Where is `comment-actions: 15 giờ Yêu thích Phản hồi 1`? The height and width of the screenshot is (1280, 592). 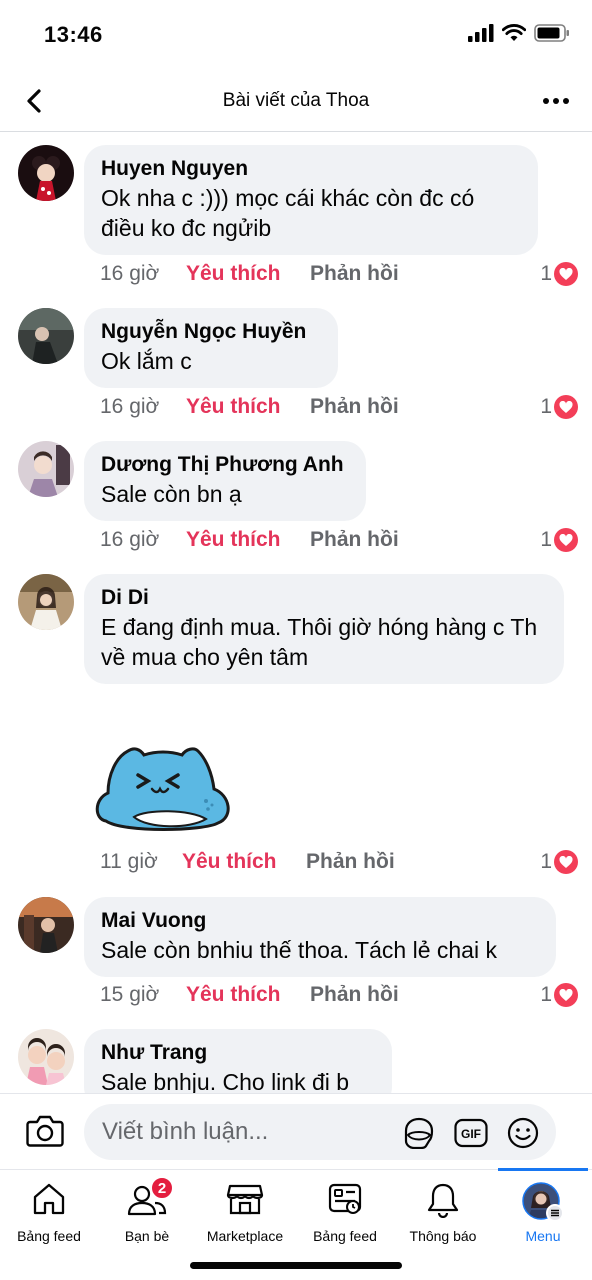 comment-actions: 15 giờ Yêu thích Phản hồi 1 is located at coordinates (339, 995).